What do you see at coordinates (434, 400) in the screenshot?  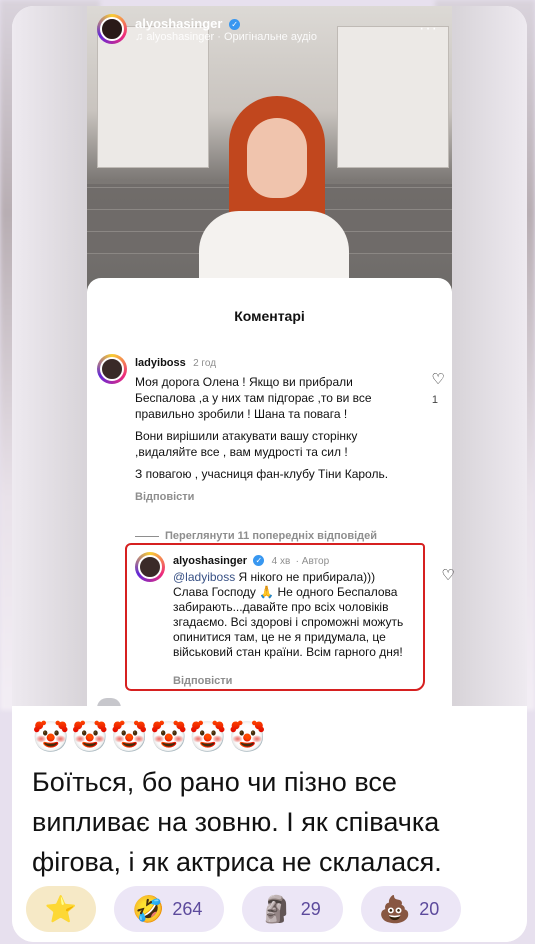 I see `like-count: 1` at bounding box center [434, 400].